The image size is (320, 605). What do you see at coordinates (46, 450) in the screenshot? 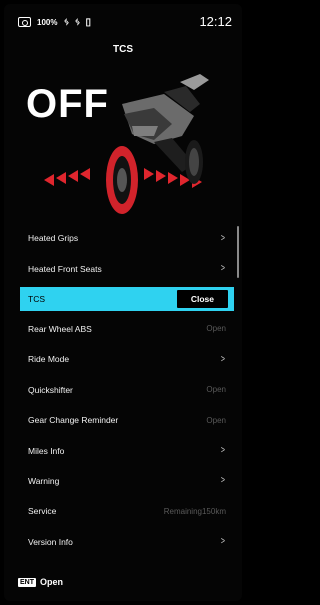
I see `list-item-label: Miles Info` at bounding box center [46, 450].